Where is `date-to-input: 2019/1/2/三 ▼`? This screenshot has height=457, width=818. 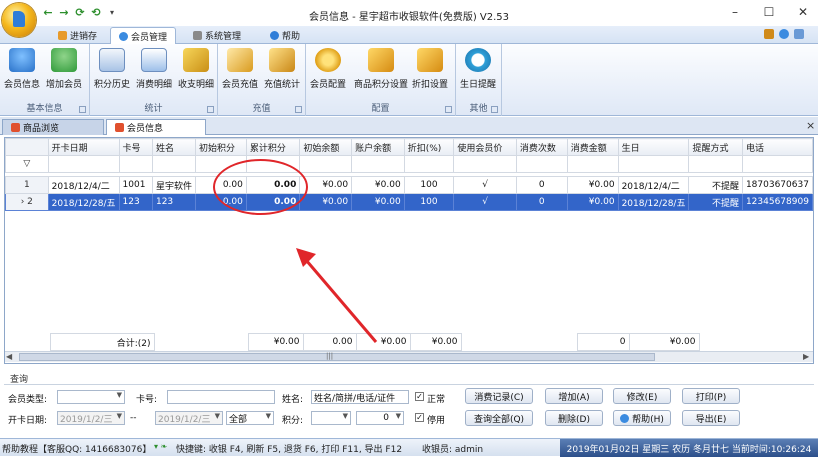
date-to-input: 2019/1/2/三 ▼ is located at coordinates (189, 418).